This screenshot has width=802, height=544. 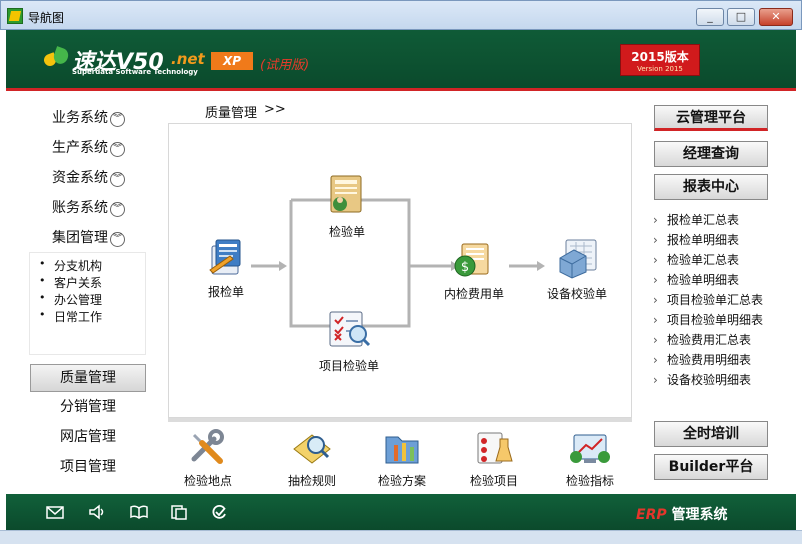 I want to click on submenu-office: 办公管理, so click(x=70, y=299).